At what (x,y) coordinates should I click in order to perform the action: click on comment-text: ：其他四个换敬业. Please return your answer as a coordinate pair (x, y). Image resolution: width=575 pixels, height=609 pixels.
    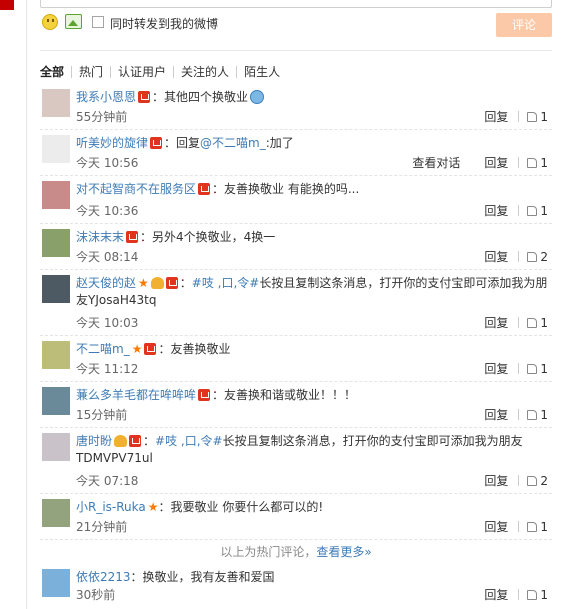
    Looking at the image, I should click on (200, 97).